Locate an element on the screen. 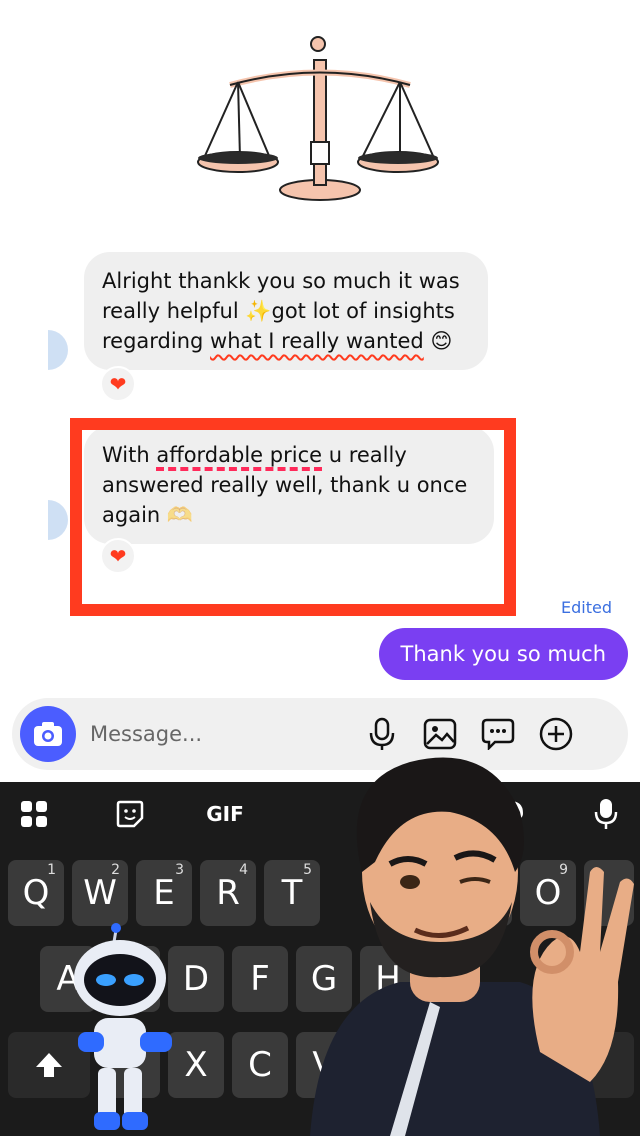 The width and height of the screenshot is (640, 1136). key-label: X is located at coordinates (196, 1065).